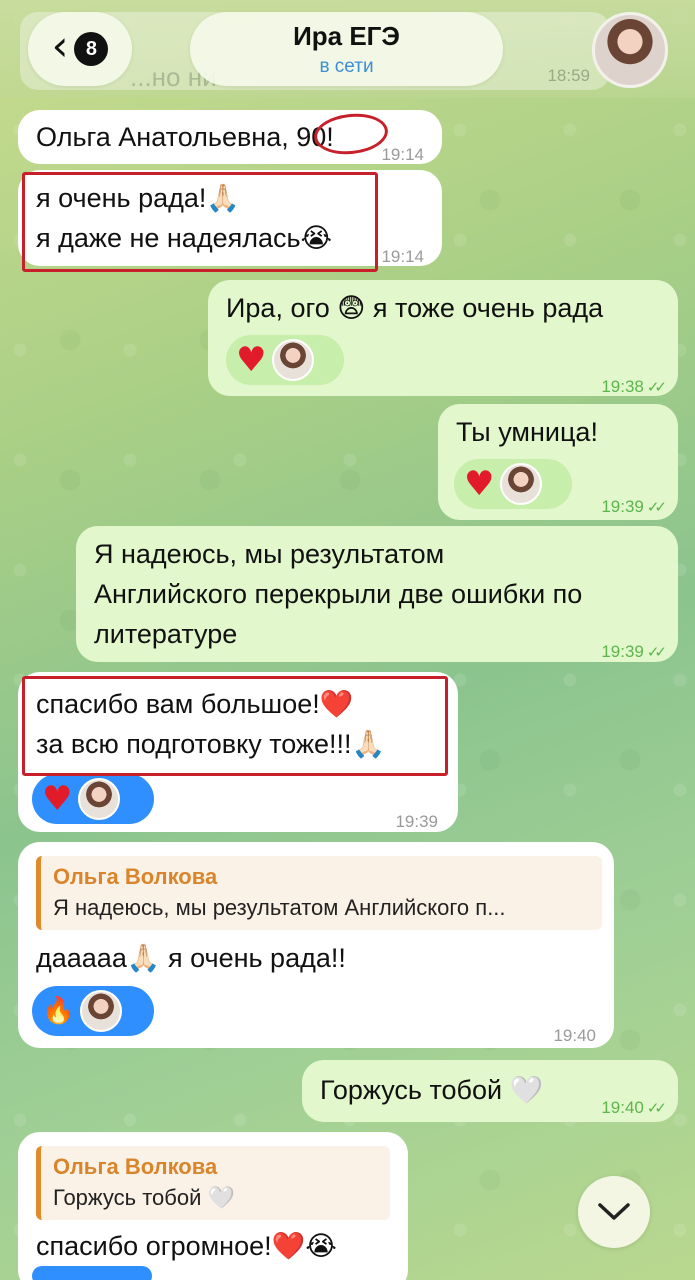 The height and width of the screenshot is (1280, 695). I want to click on contact-avatar, so click(630, 50).